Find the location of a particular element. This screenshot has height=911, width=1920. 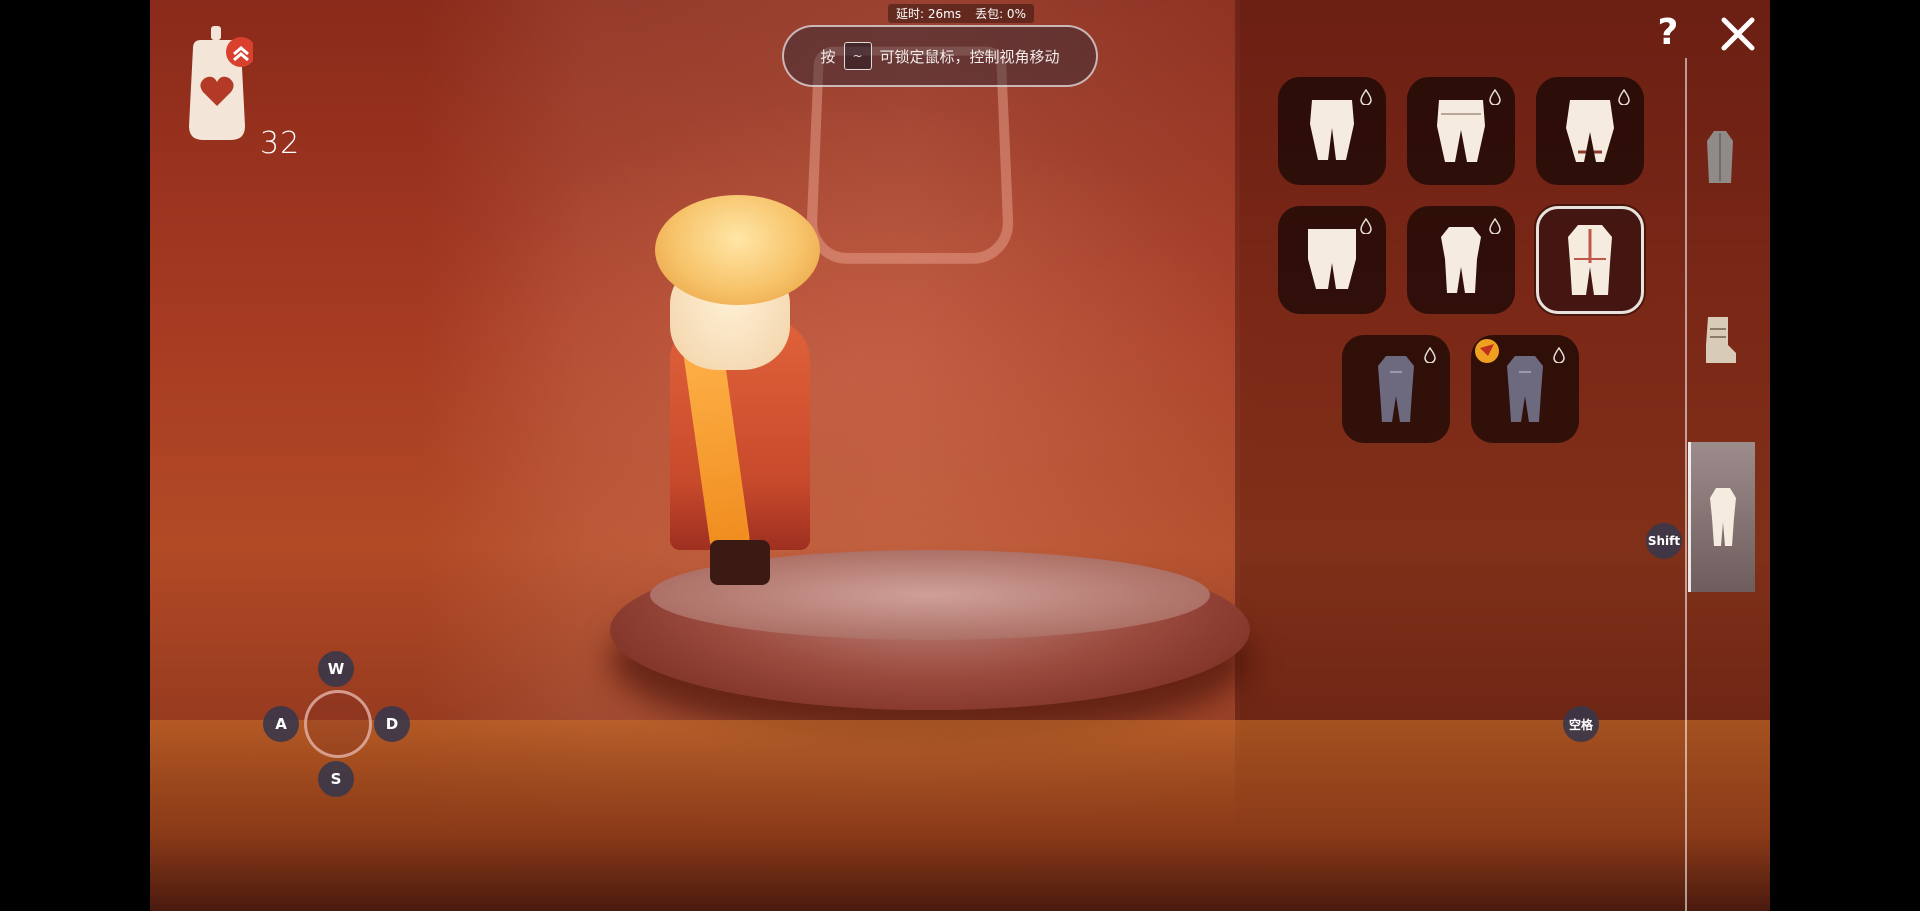

heart-candle-icon is located at coordinates (220, 85).